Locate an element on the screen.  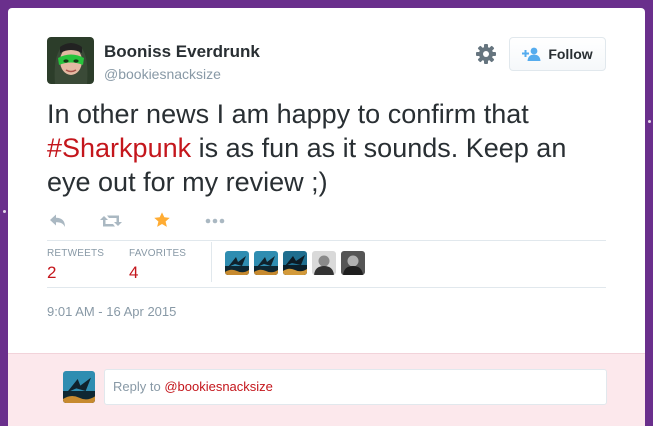
follow-button: Follow is located at coordinates (557, 54).